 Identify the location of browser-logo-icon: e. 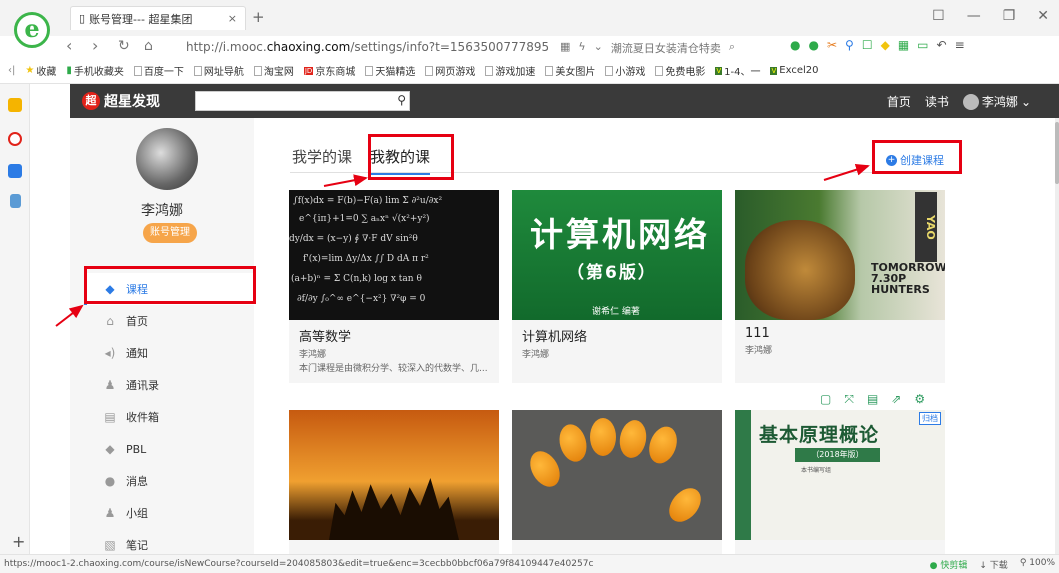
(32, 30).